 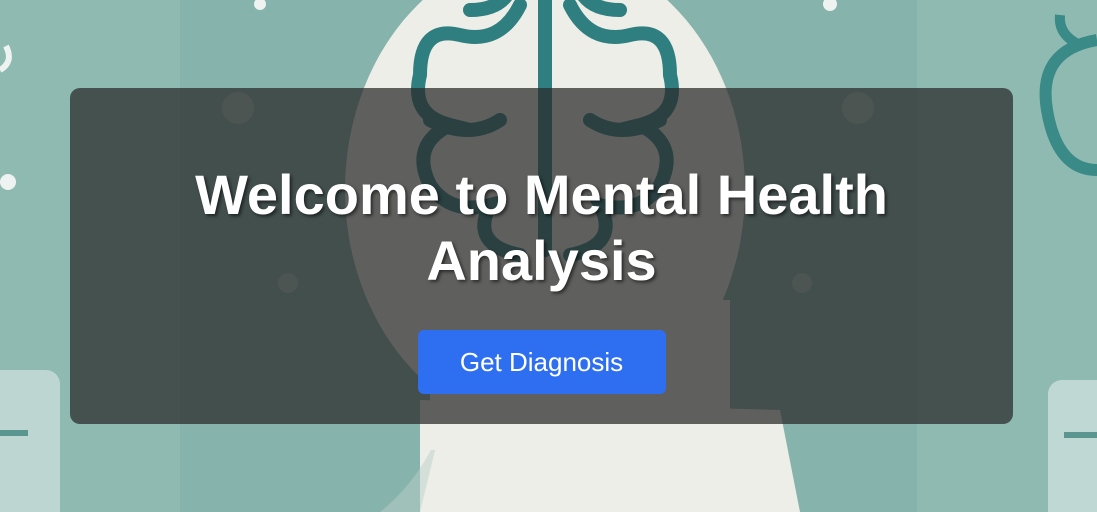 What do you see at coordinates (541, 362) in the screenshot?
I see `get-diagnosis-button: Get Diagnosis` at bounding box center [541, 362].